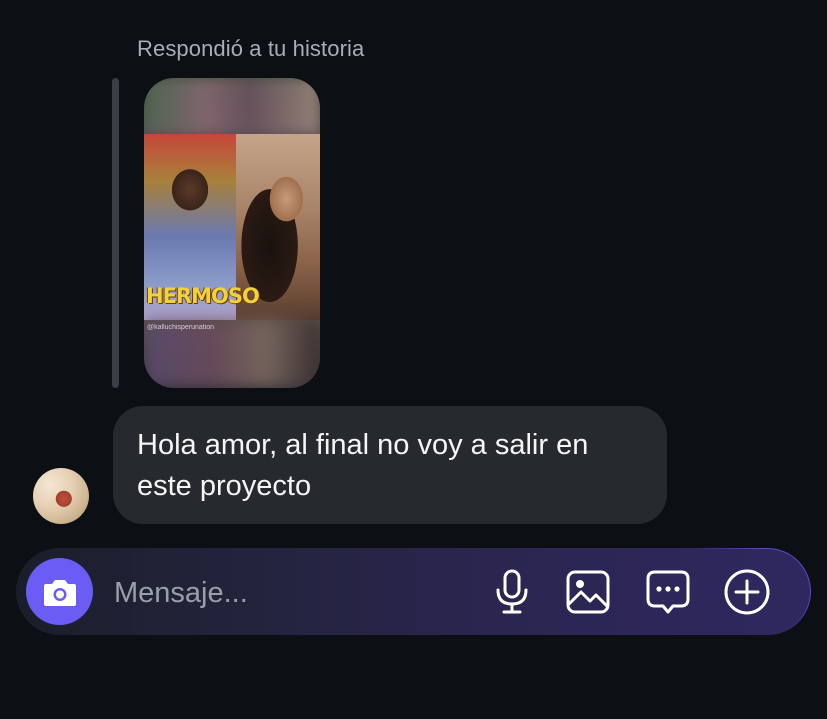 The width and height of the screenshot is (827, 719). I want to click on story-overlay-title: HERMOSO, so click(203, 296).